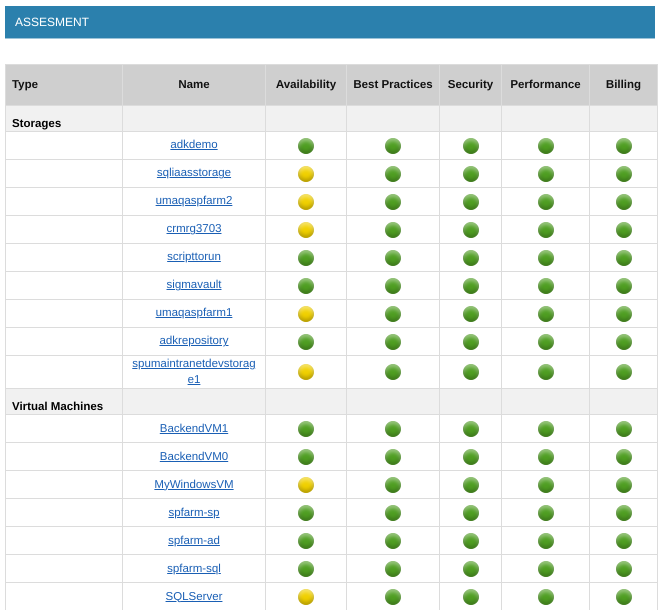  Describe the element at coordinates (546, 85) in the screenshot. I see `column-header: Performance` at that location.